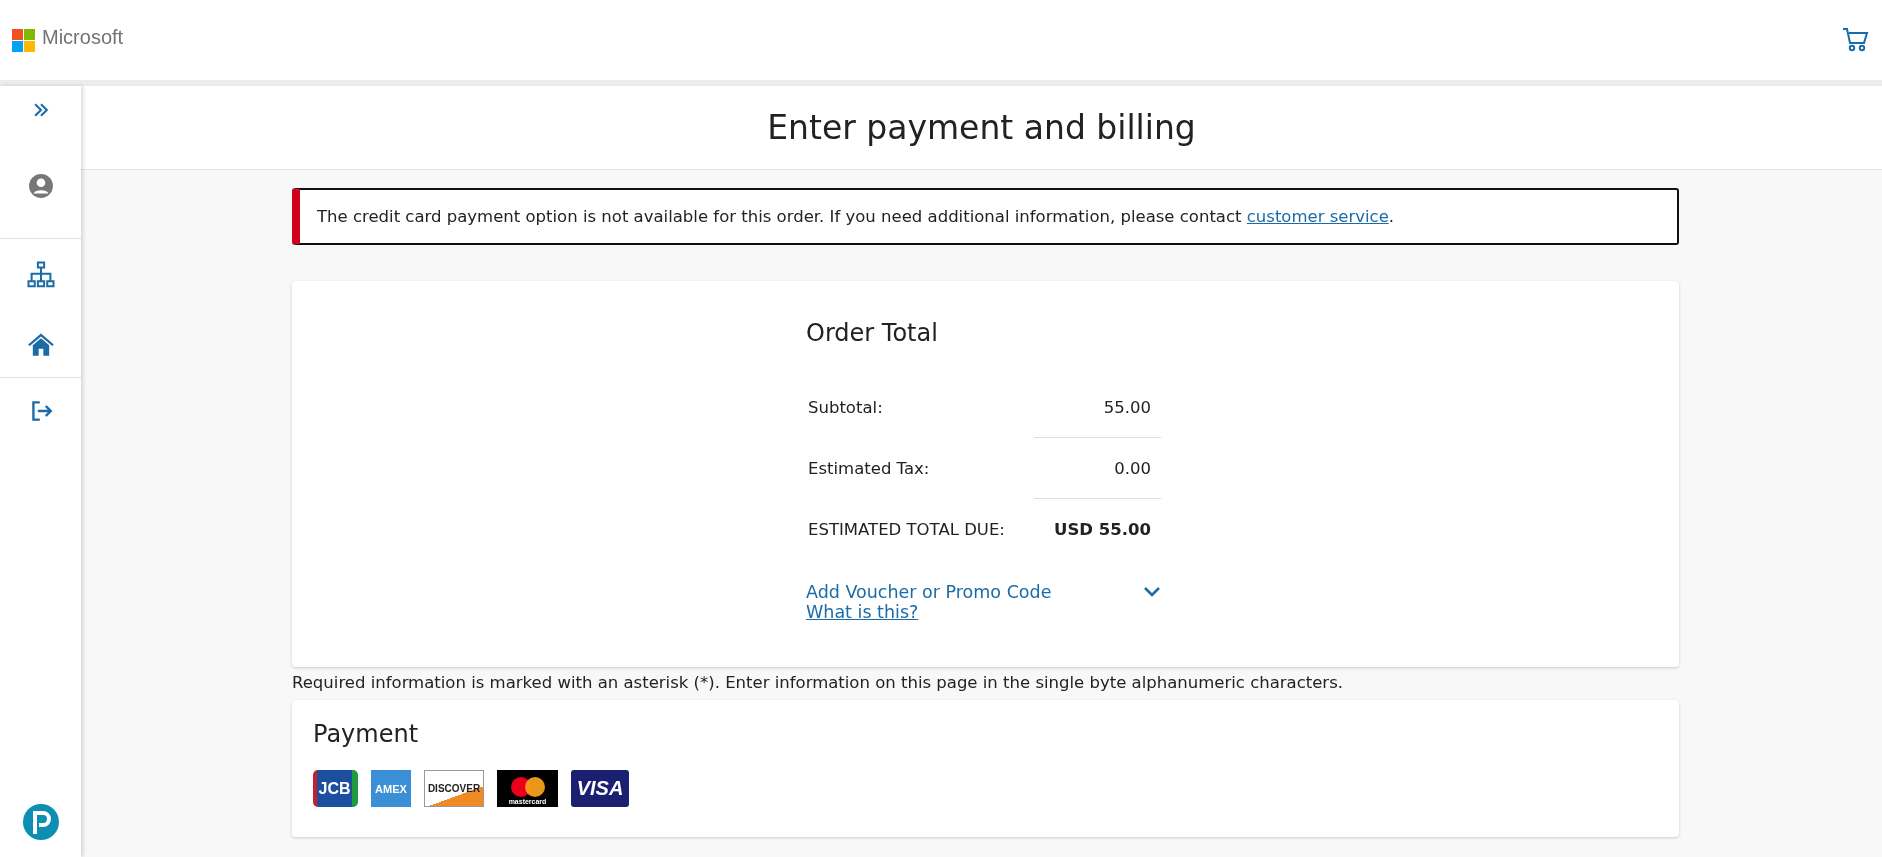  I want to click on total-label: Subtotal:, so click(845, 407).